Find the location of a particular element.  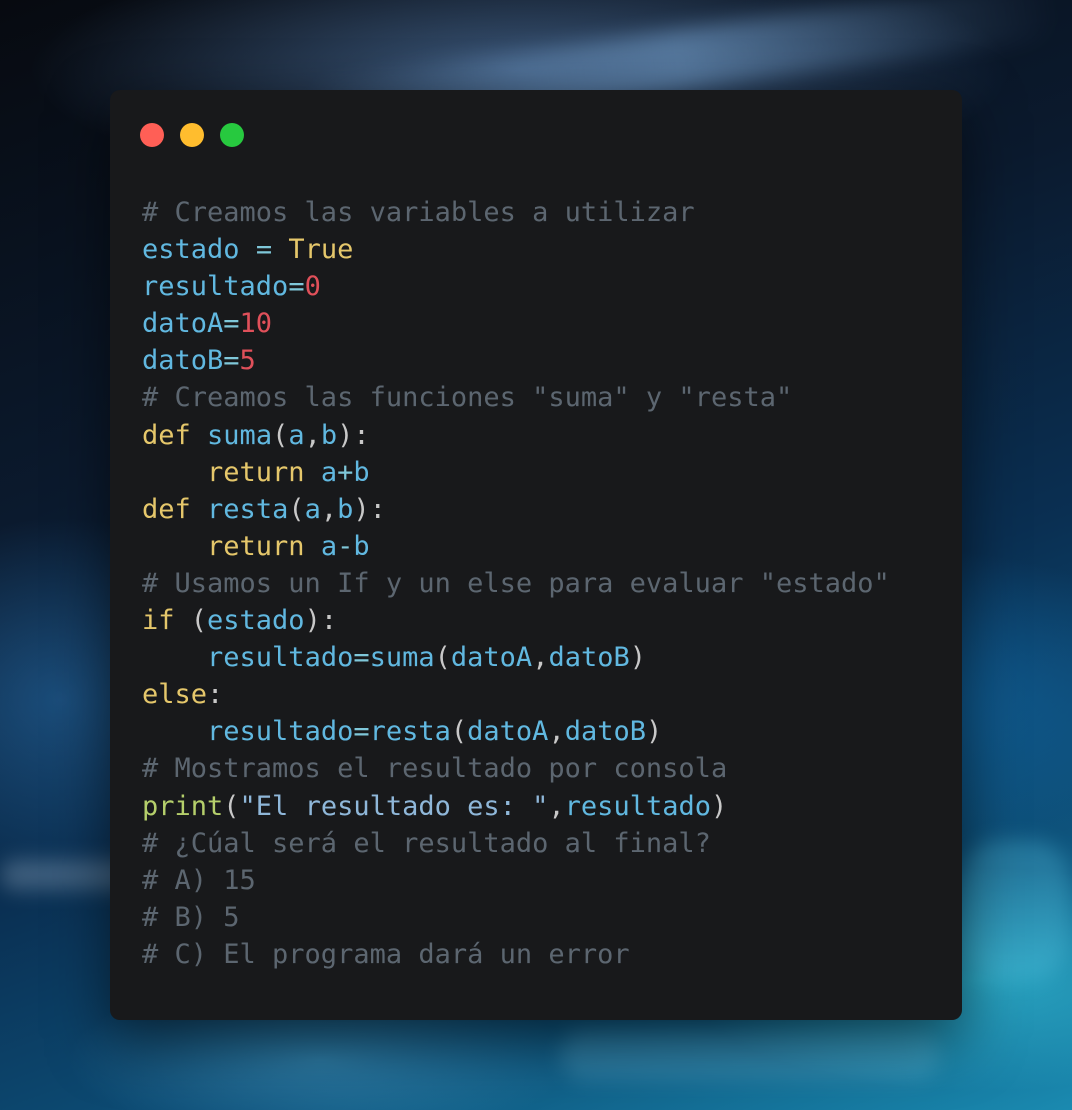

code-line: if (estado): is located at coordinates (516, 620).